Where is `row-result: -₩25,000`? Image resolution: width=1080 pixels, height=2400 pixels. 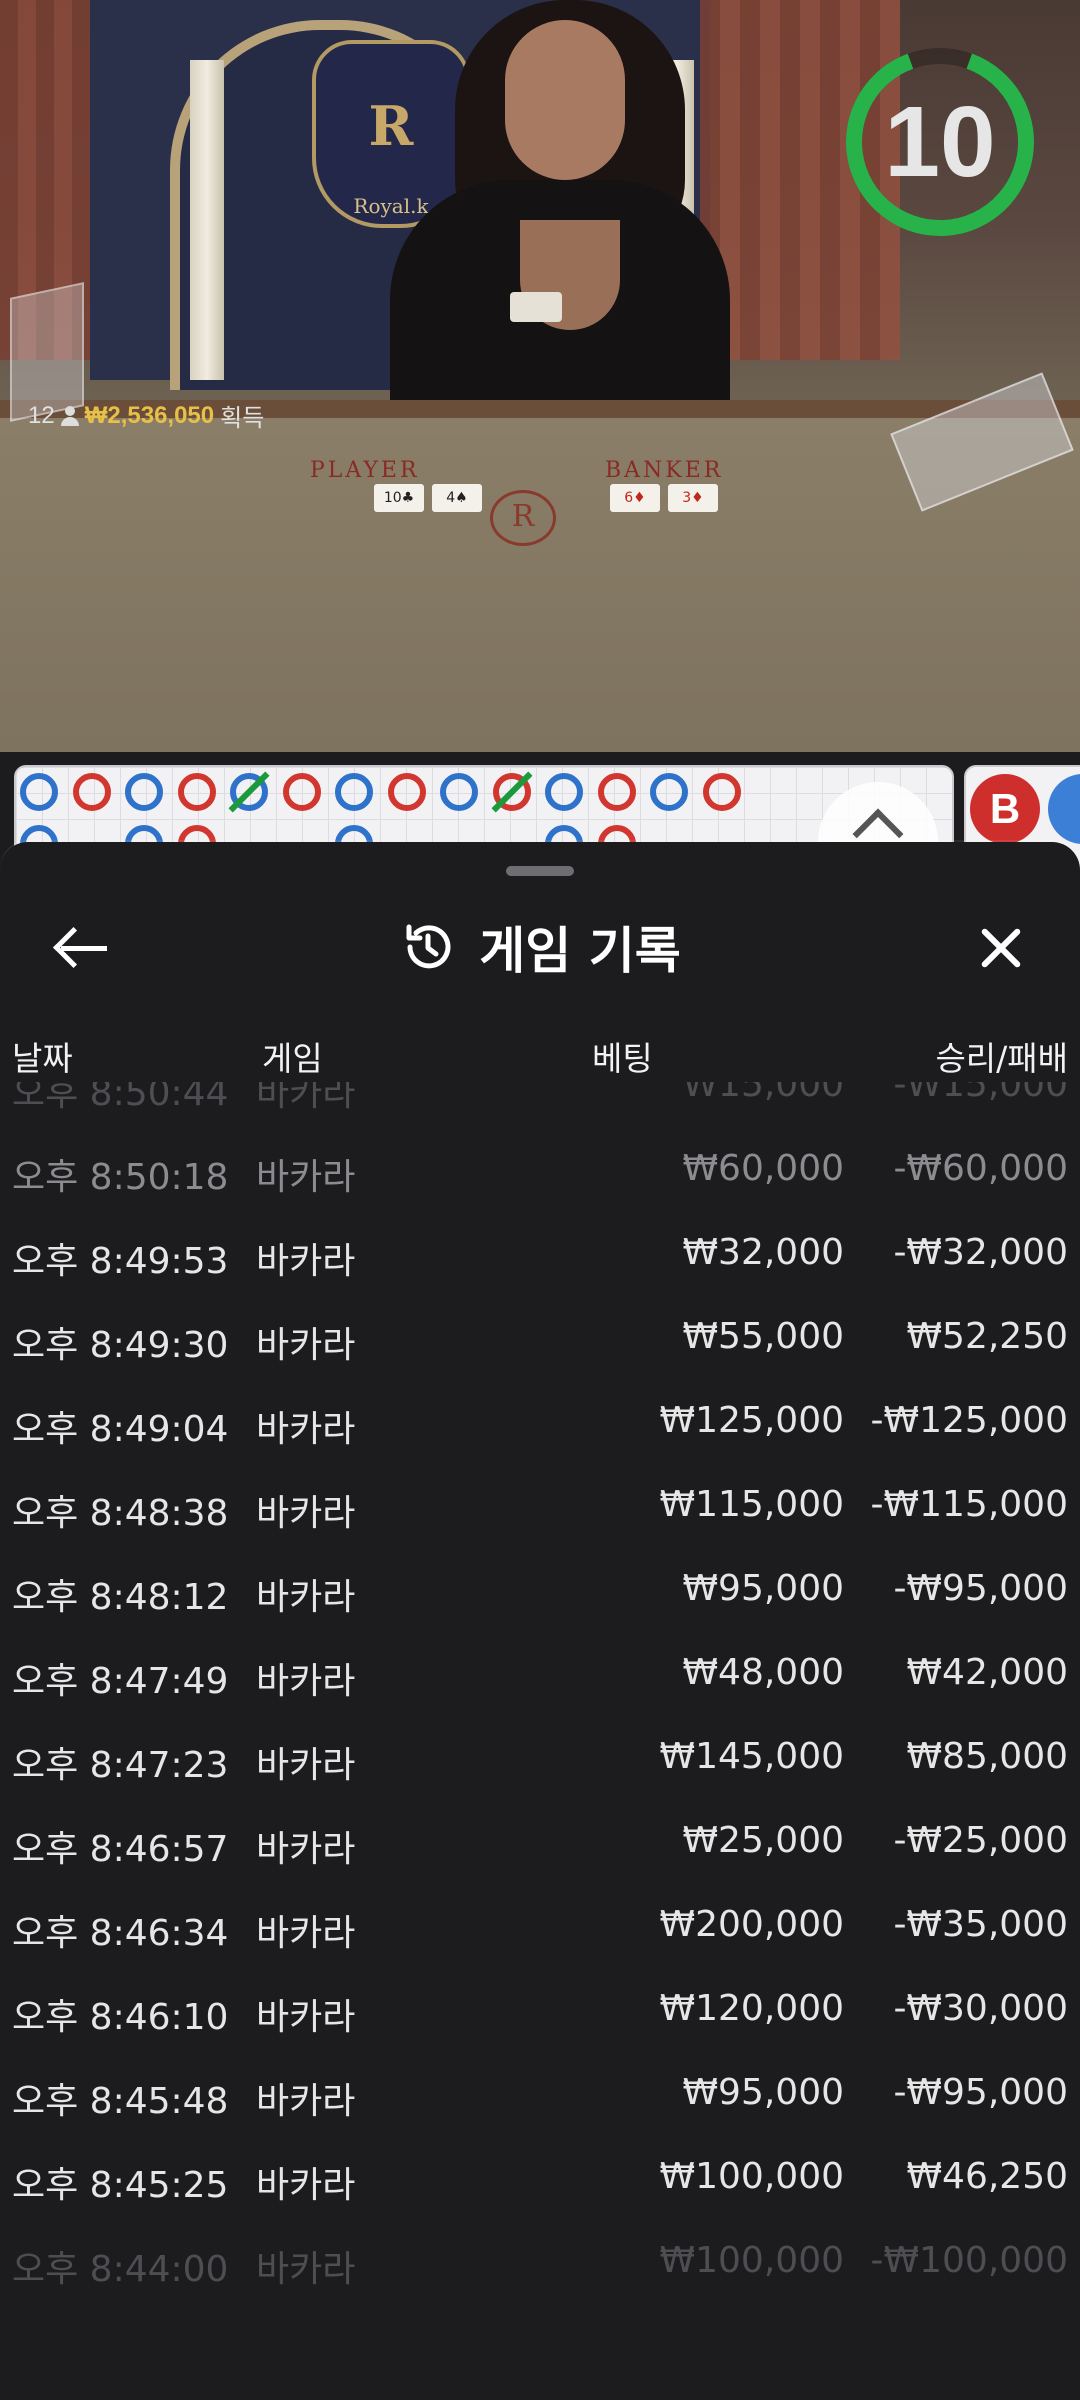
row-result: -₩25,000 is located at coordinates (980, 1840).